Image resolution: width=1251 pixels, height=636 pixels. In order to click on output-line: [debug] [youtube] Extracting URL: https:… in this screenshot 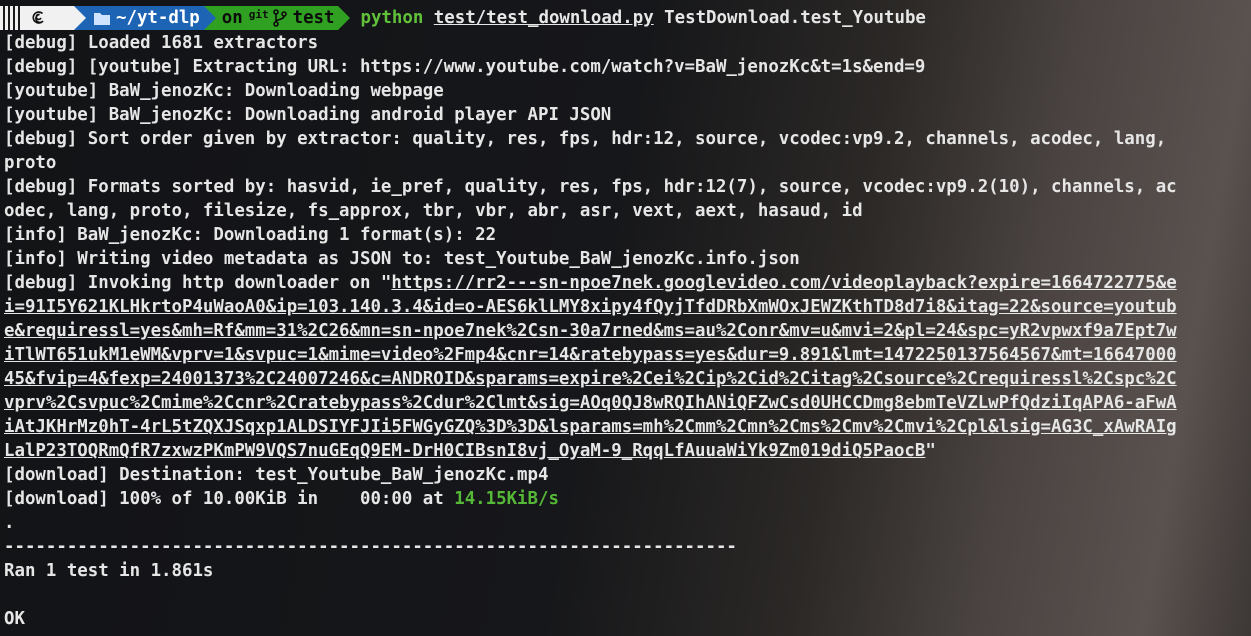, I will do `click(465, 67)`.